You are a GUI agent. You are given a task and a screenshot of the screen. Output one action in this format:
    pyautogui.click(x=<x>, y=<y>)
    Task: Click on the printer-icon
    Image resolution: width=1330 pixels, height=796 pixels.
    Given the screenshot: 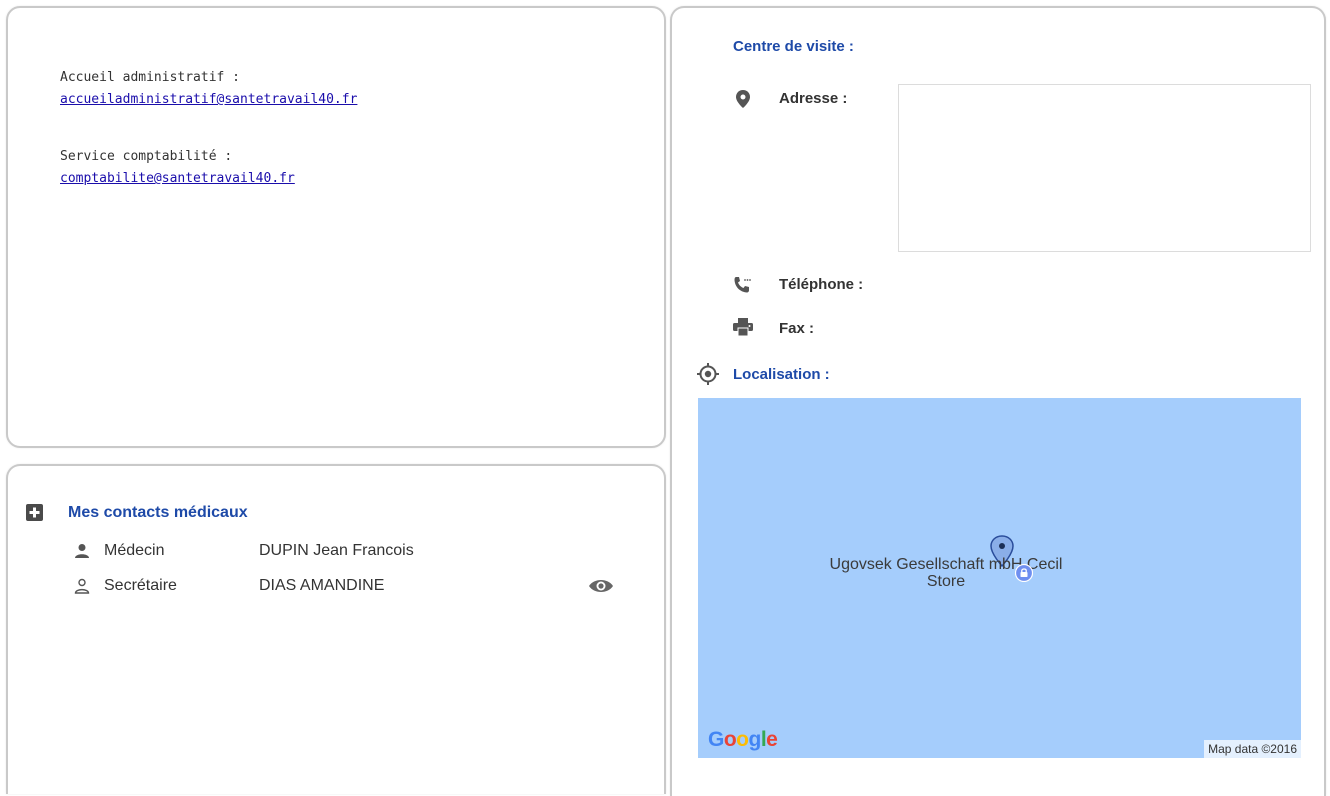 What is the action you would take?
    pyautogui.click(x=743, y=329)
    